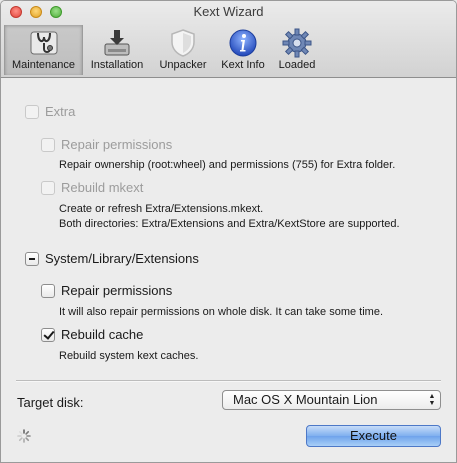 Image resolution: width=457 pixels, height=463 pixels. Describe the element at coordinates (102, 334) in the screenshot. I see `system-rebuild-label: Rebuild cache` at that location.